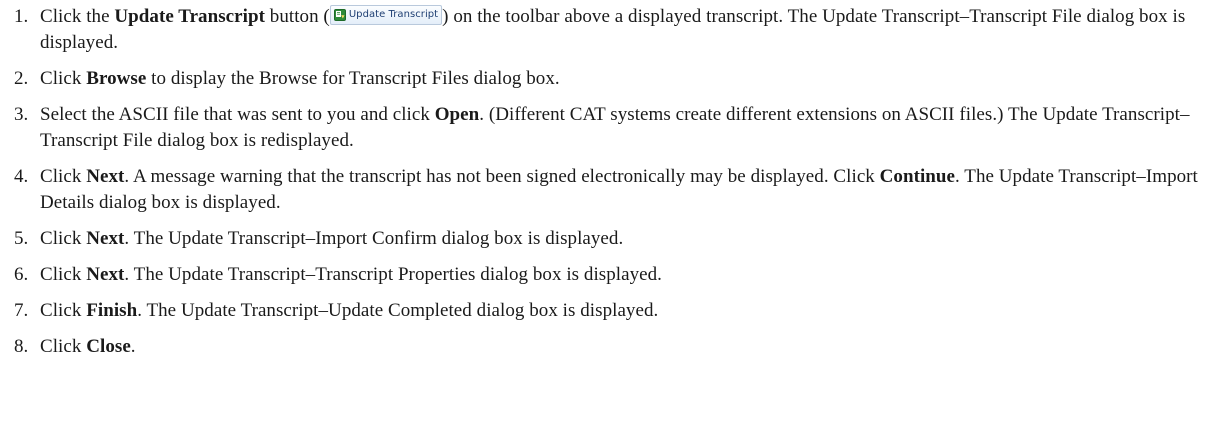  Describe the element at coordinates (108, 346) in the screenshot. I see `ui-term-close: Close` at that location.